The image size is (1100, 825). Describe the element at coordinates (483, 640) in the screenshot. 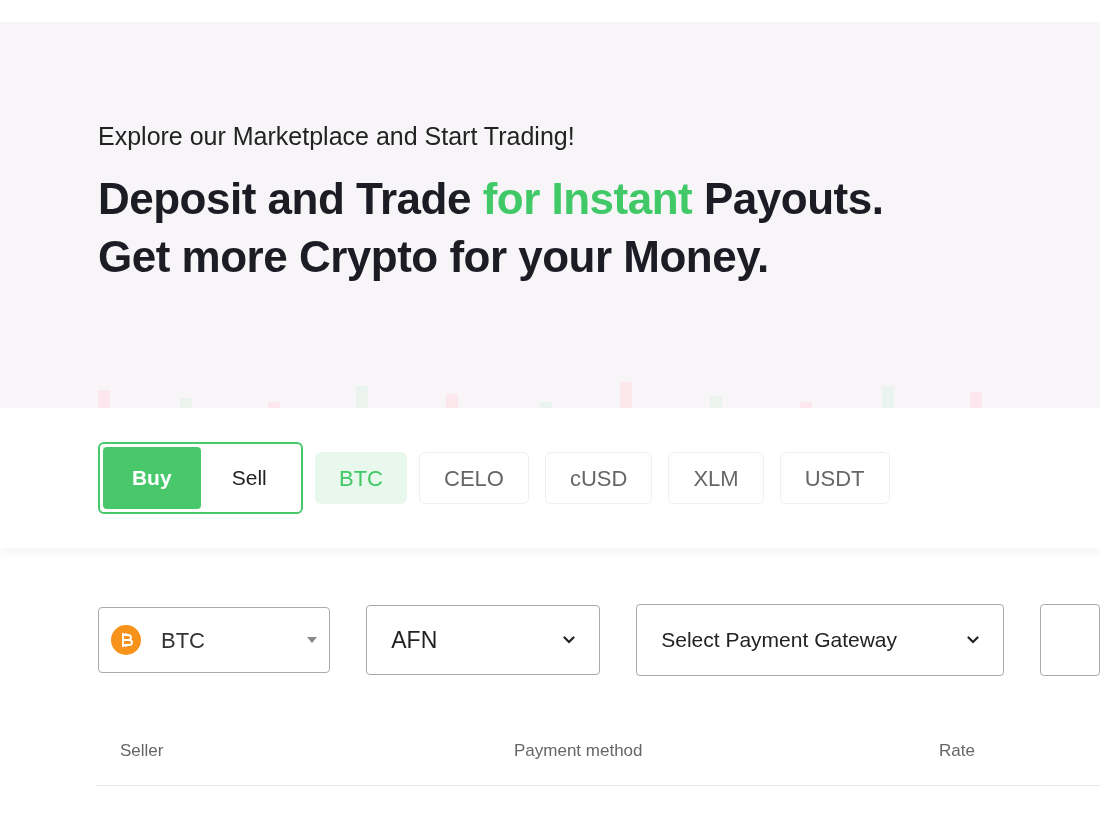

I see `currency-select: AFN` at that location.